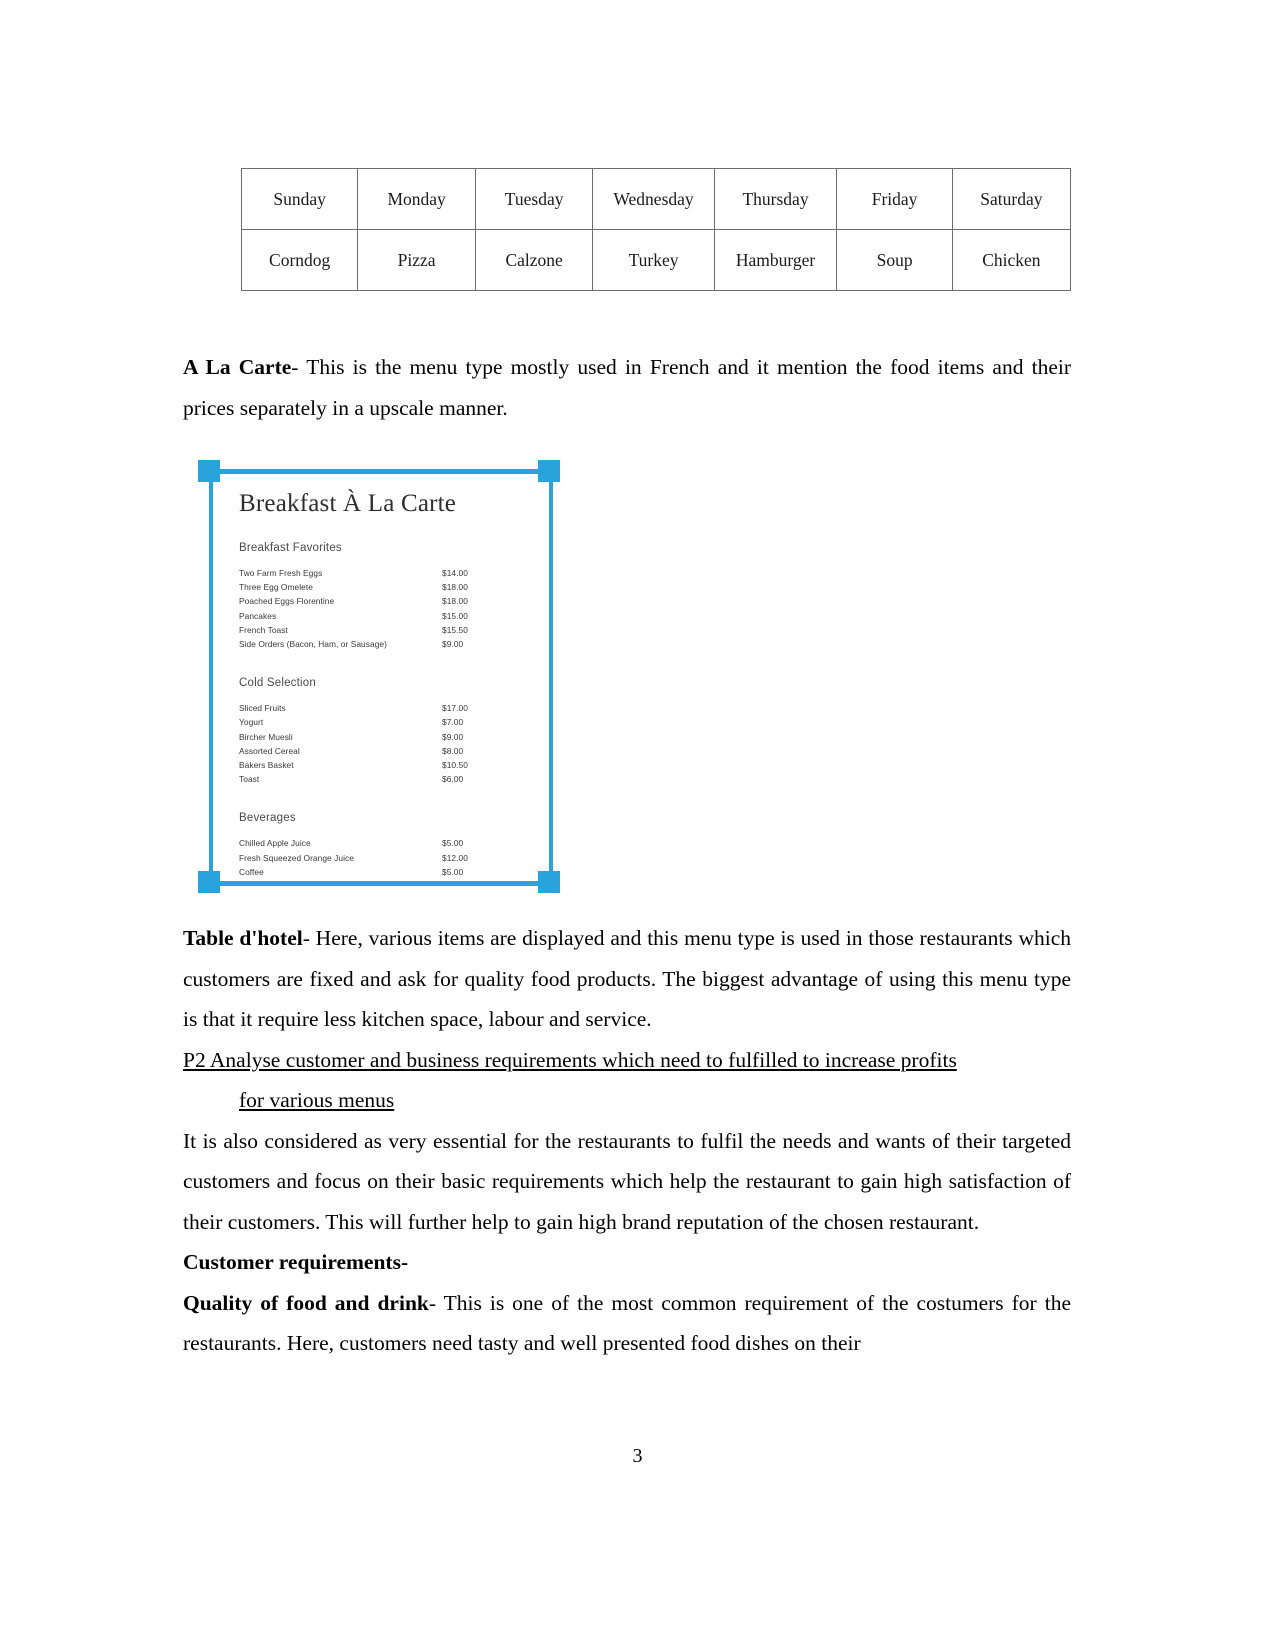  Describe the element at coordinates (383, 843) in the screenshot. I see `menu-item: Chilled Apple Juice $5.00` at that location.